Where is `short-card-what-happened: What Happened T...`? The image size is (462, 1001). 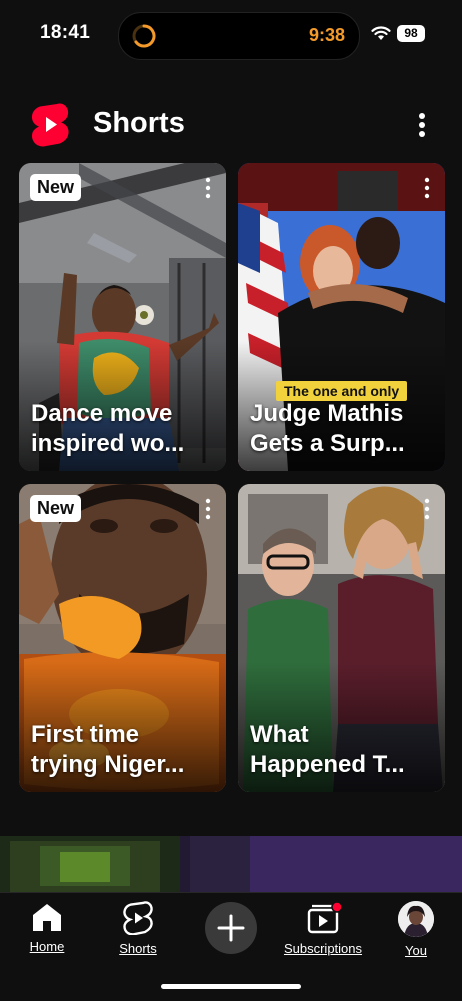 short-card-what-happened: What Happened T... is located at coordinates (341, 638).